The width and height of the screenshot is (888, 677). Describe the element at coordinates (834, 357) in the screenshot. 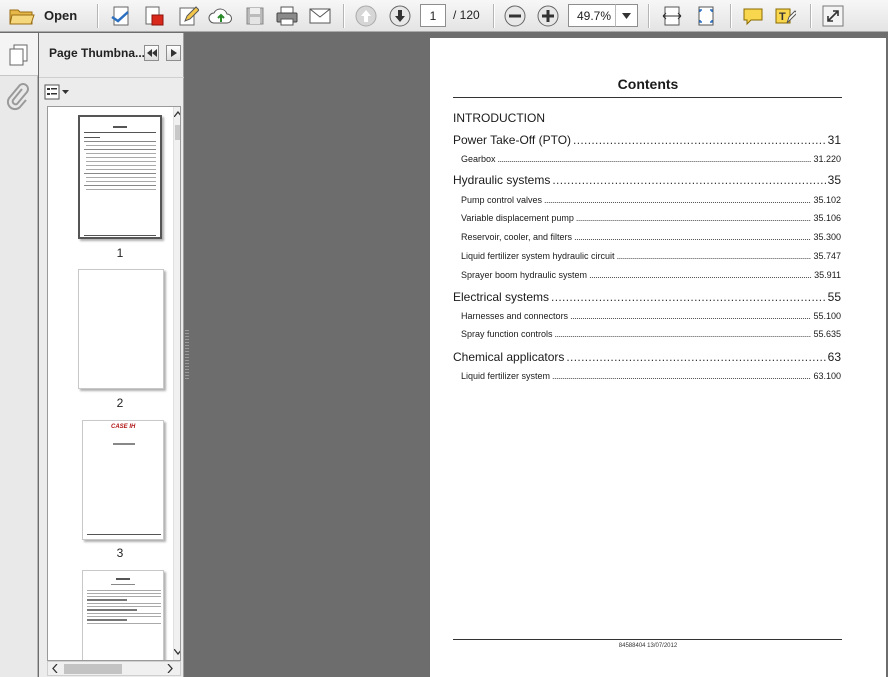

I see `toc-entry-page: 63` at that location.